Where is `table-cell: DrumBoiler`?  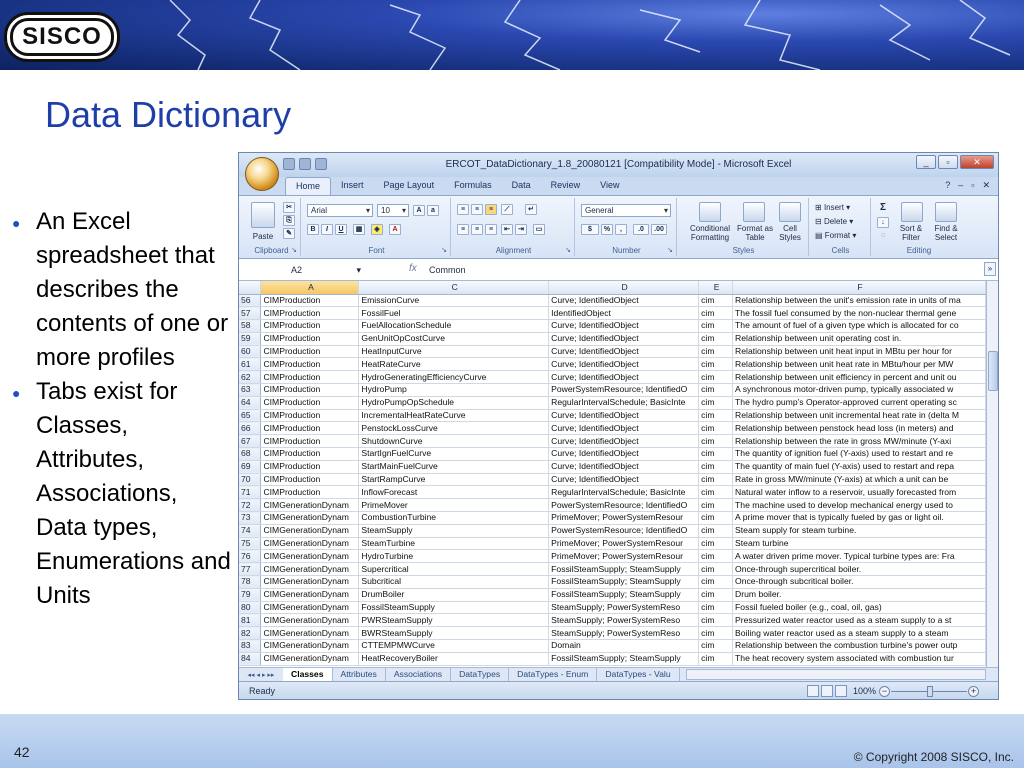 table-cell: DrumBoiler is located at coordinates (454, 595).